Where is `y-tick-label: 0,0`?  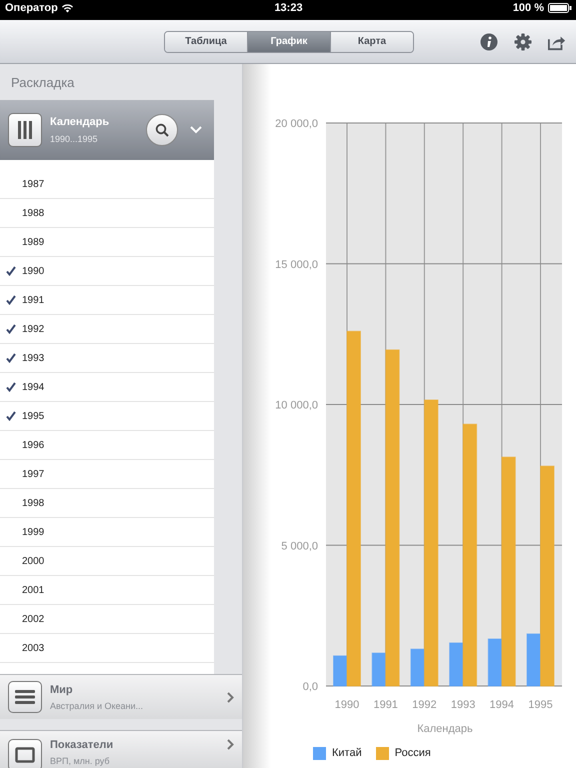
y-tick-label: 0,0 is located at coordinates (310, 687).